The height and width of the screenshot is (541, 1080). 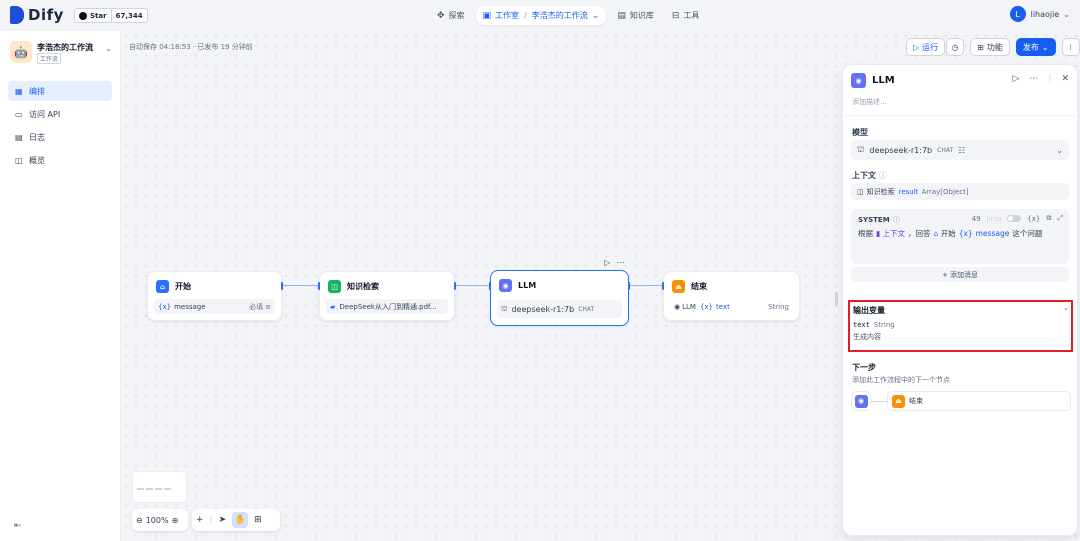 I want to click on add-message-button: + 添加消息, so click(x=960, y=274).